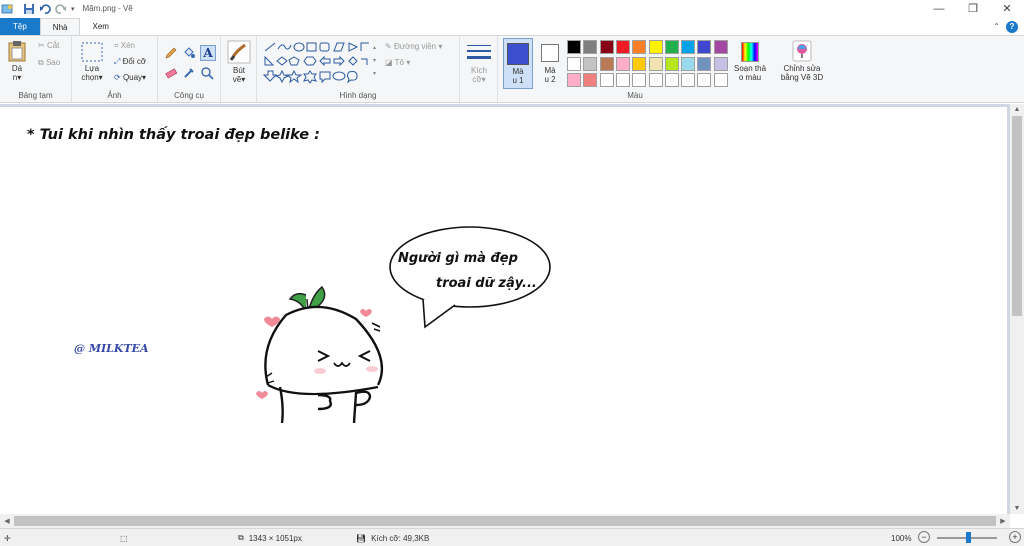  I want to click on scroll-down-icon: ▼, so click(1017, 508).